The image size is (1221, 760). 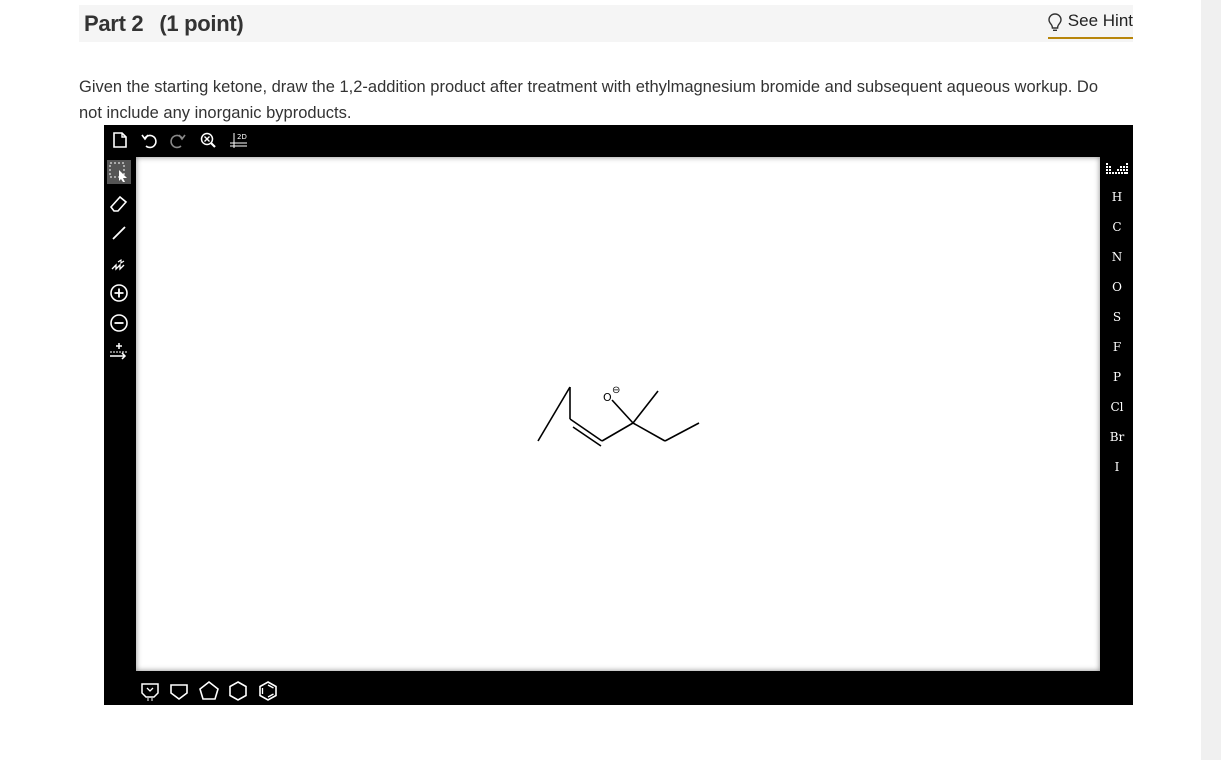 I want to click on element-i: I, so click(x=1117, y=467).